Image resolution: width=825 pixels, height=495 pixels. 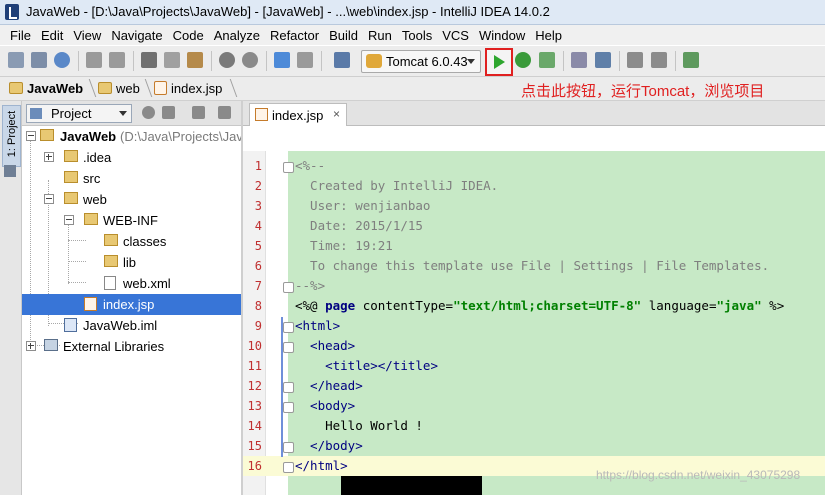 I want to click on menu-run: Run, so click(x=380, y=35).